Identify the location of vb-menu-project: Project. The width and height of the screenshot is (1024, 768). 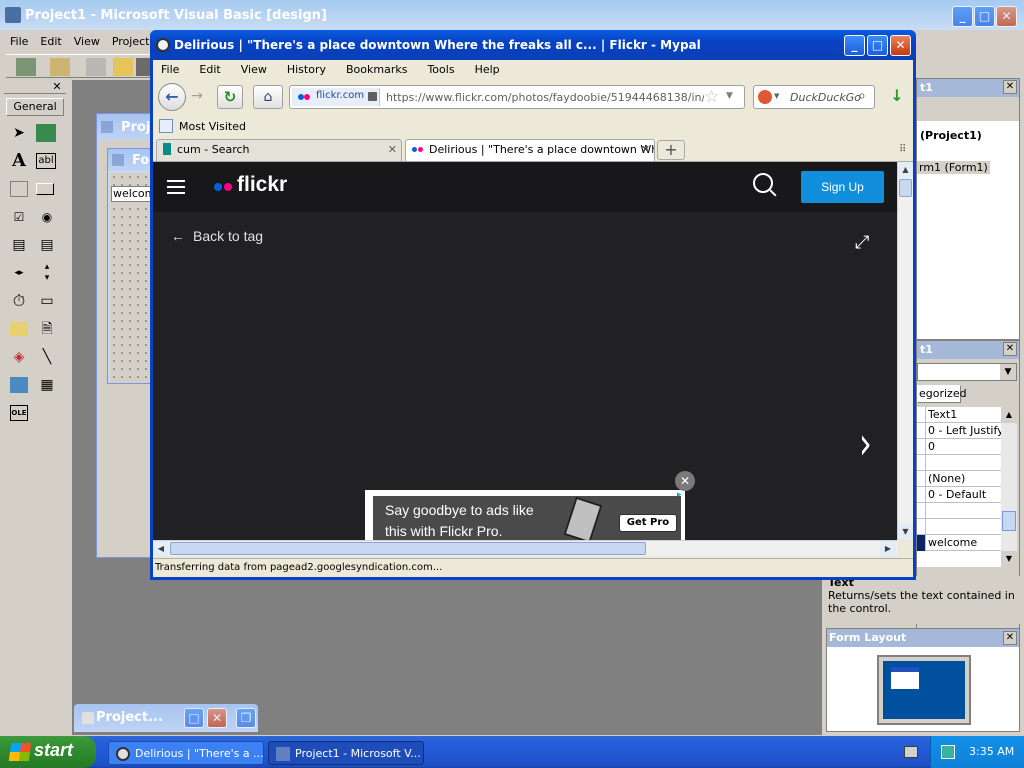
(131, 43).